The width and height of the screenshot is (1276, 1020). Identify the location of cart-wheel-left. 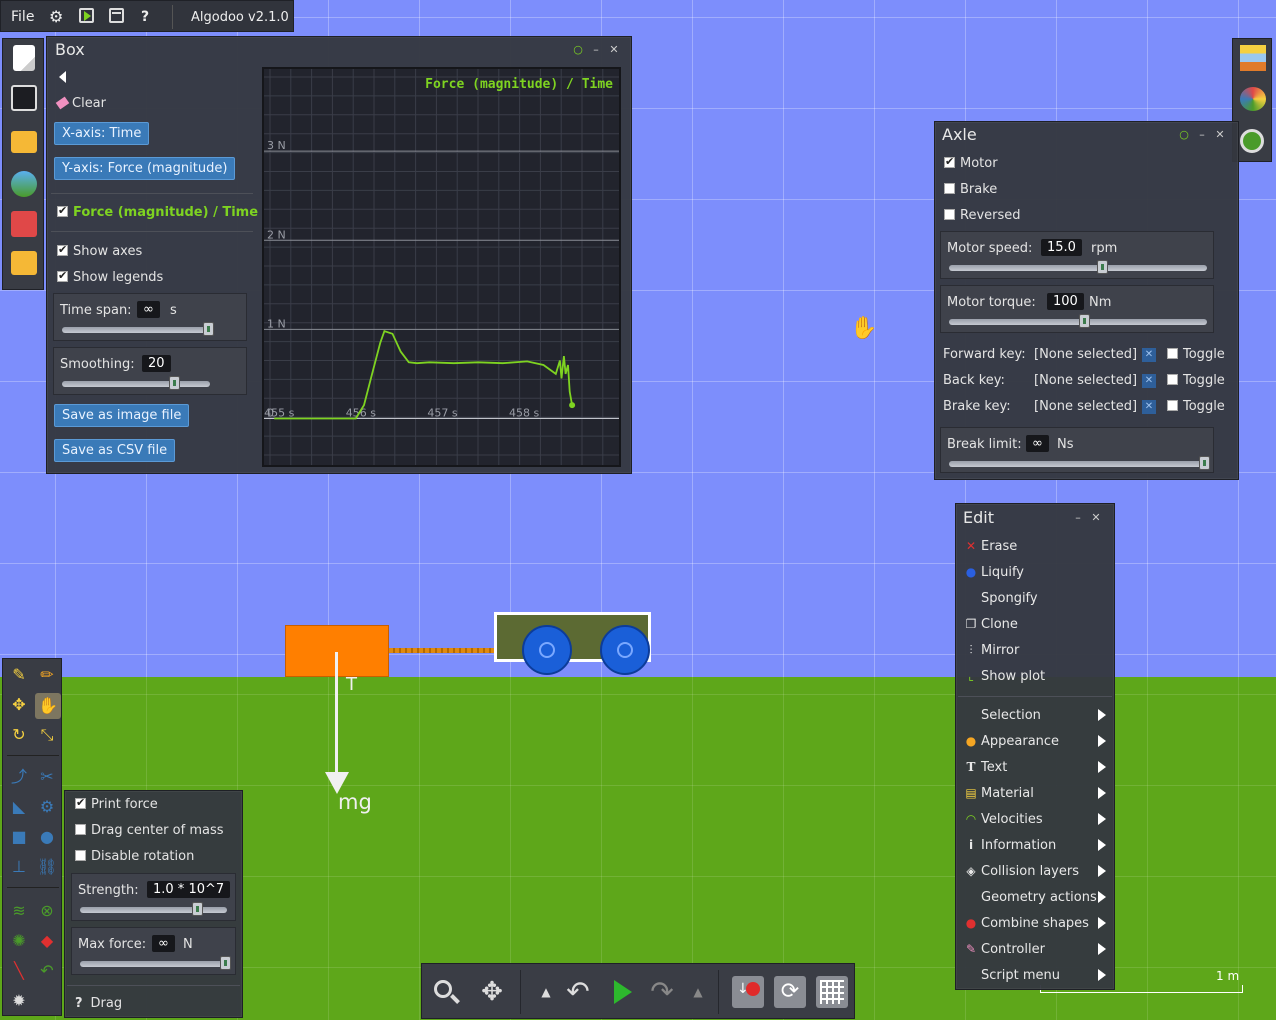
(547, 650).